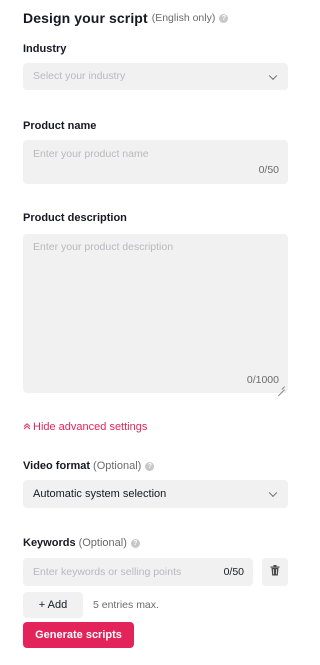 This screenshot has height=665, width=320. What do you see at coordinates (262, 380) in the screenshot?
I see `product-description-counter: 0/1000` at bounding box center [262, 380].